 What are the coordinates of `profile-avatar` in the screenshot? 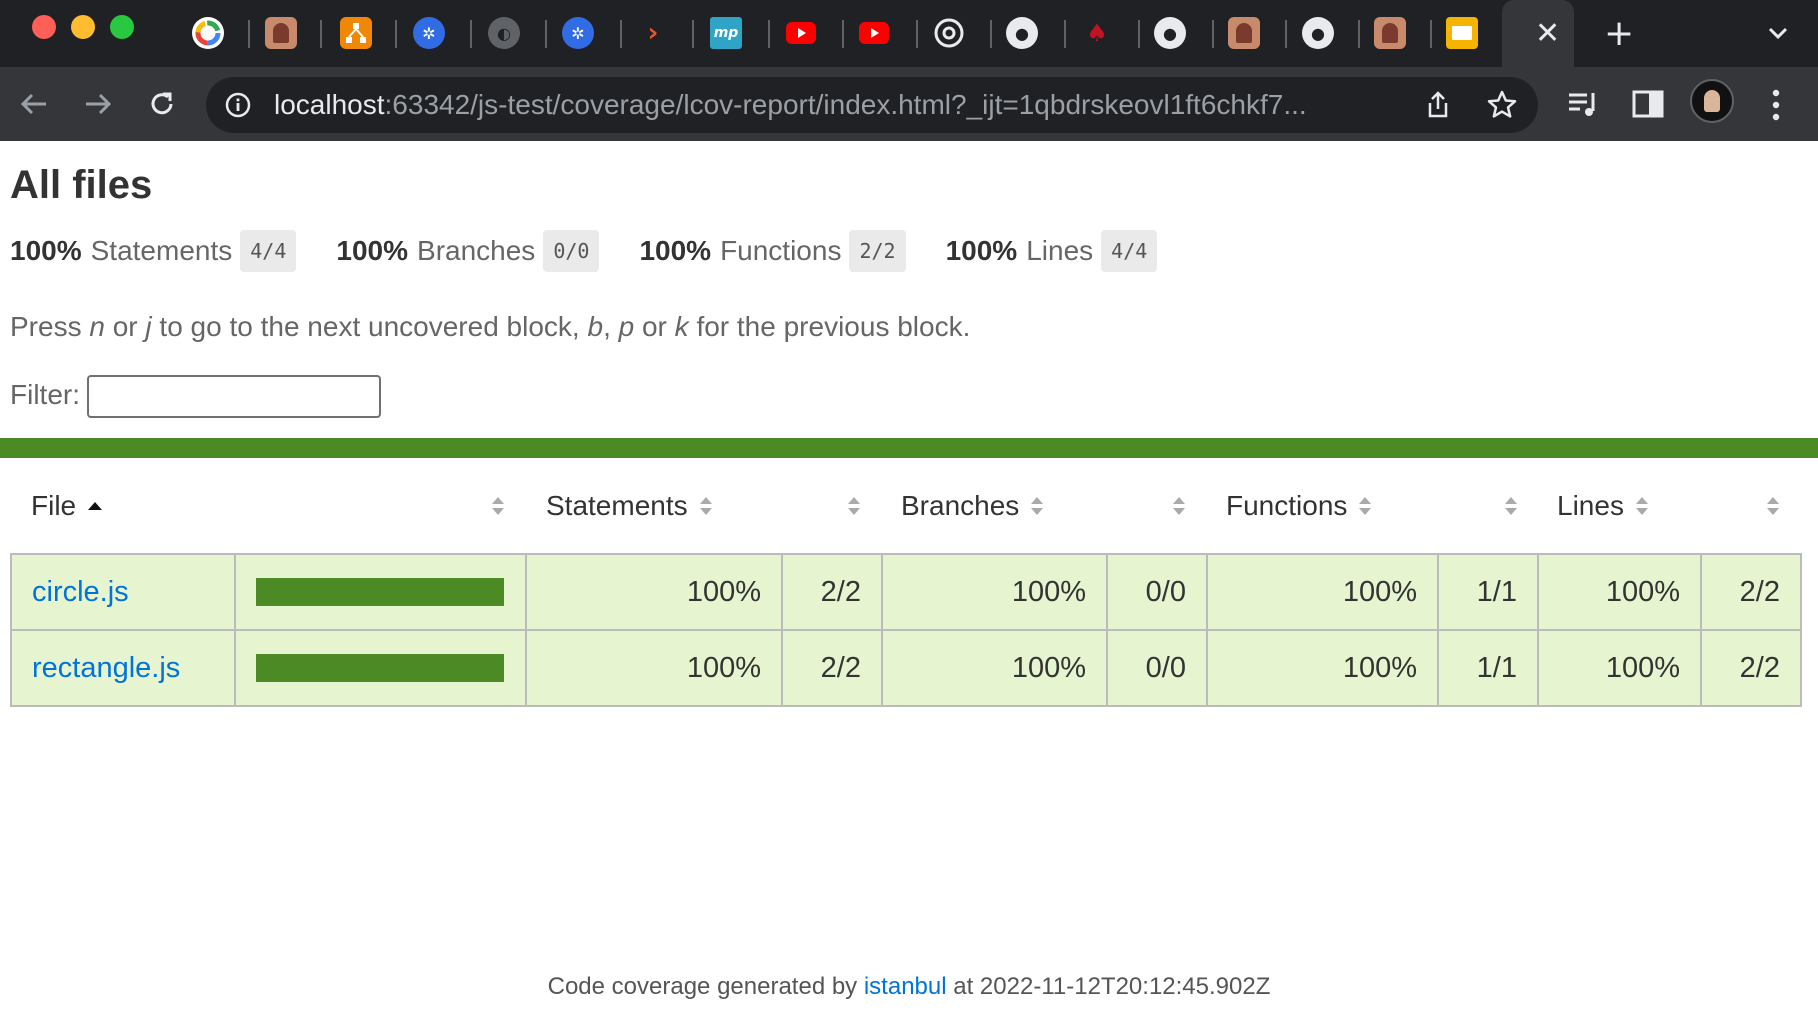 It's located at (1712, 101).